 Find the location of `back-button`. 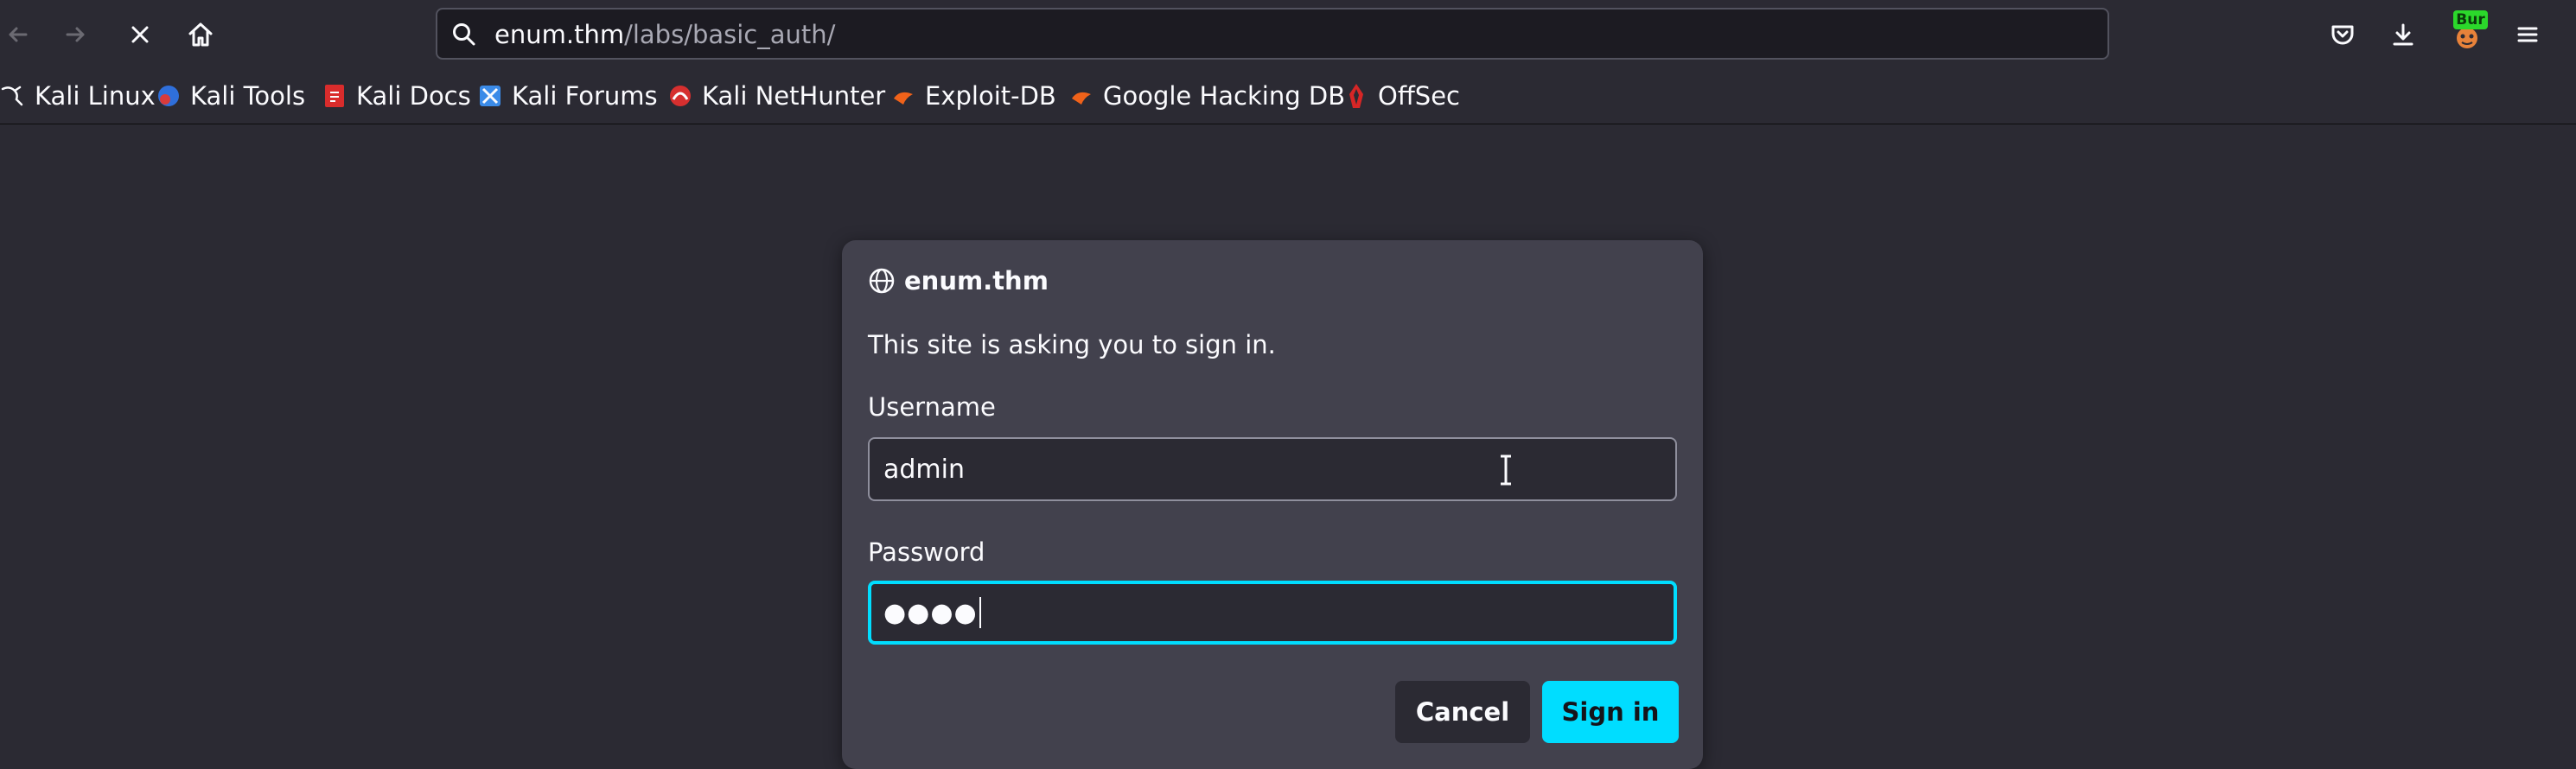

back-button is located at coordinates (20, 34).